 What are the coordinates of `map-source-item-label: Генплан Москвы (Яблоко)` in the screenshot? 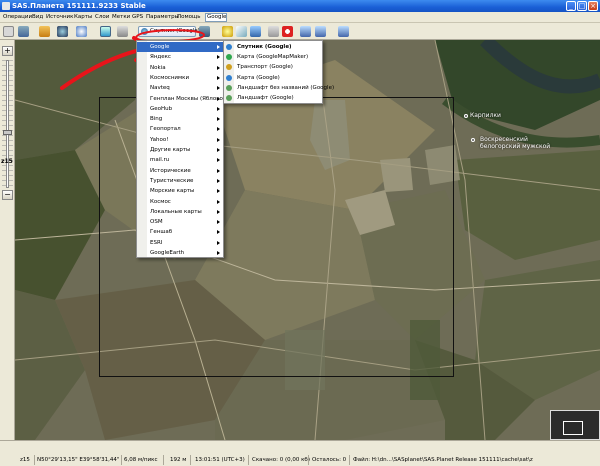 It's located at (188, 98).